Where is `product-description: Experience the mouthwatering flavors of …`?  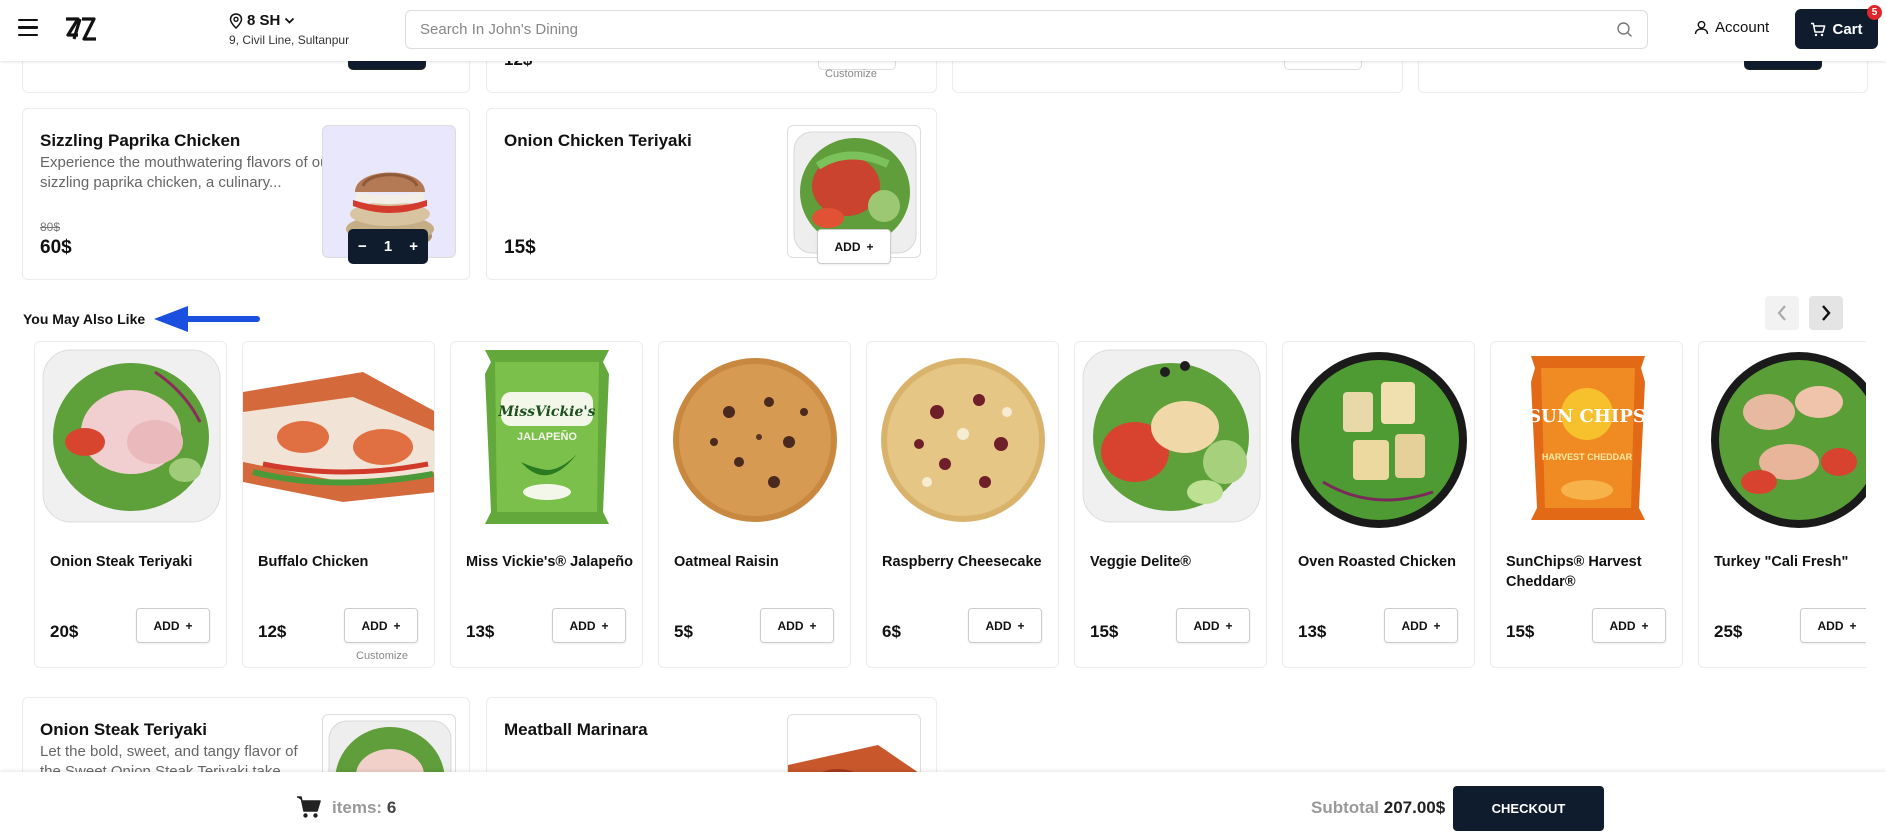 product-description: Experience the mouthwatering flavors of … is located at coordinates (187, 172).